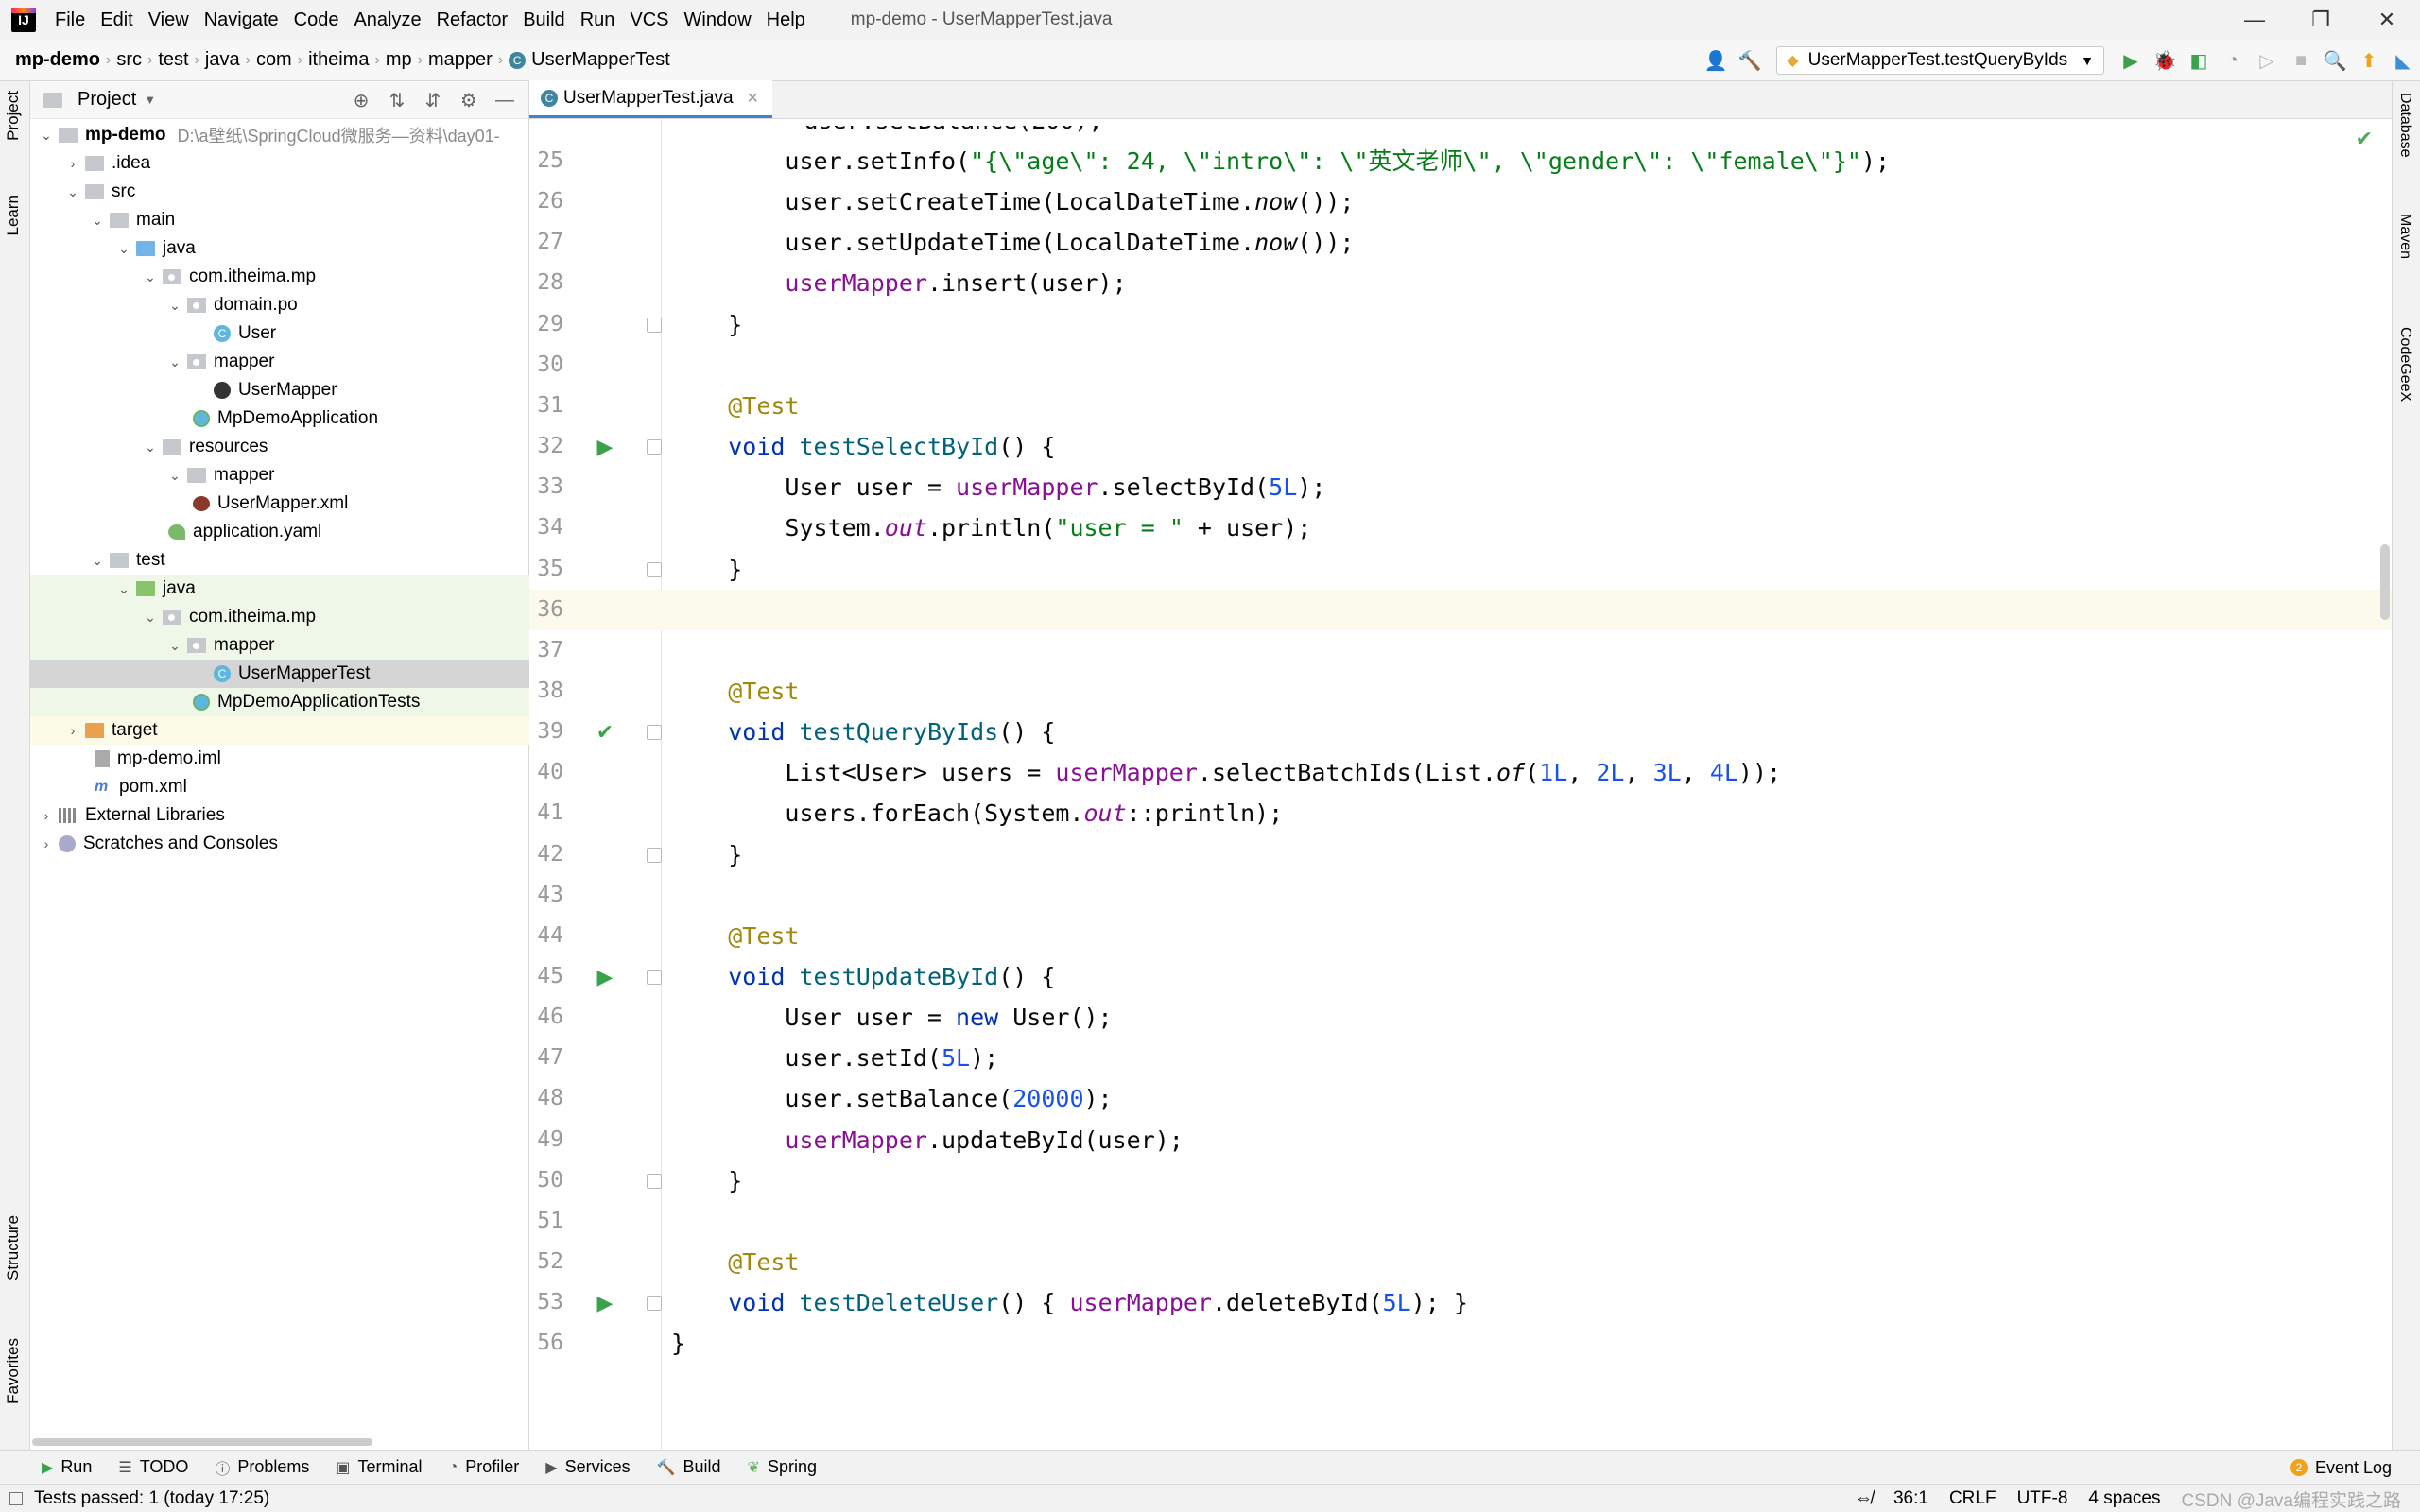 This screenshot has width=2420, height=1512. Describe the element at coordinates (279, 504) in the screenshot. I see `tree-item: UserMapper.xml` at that location.